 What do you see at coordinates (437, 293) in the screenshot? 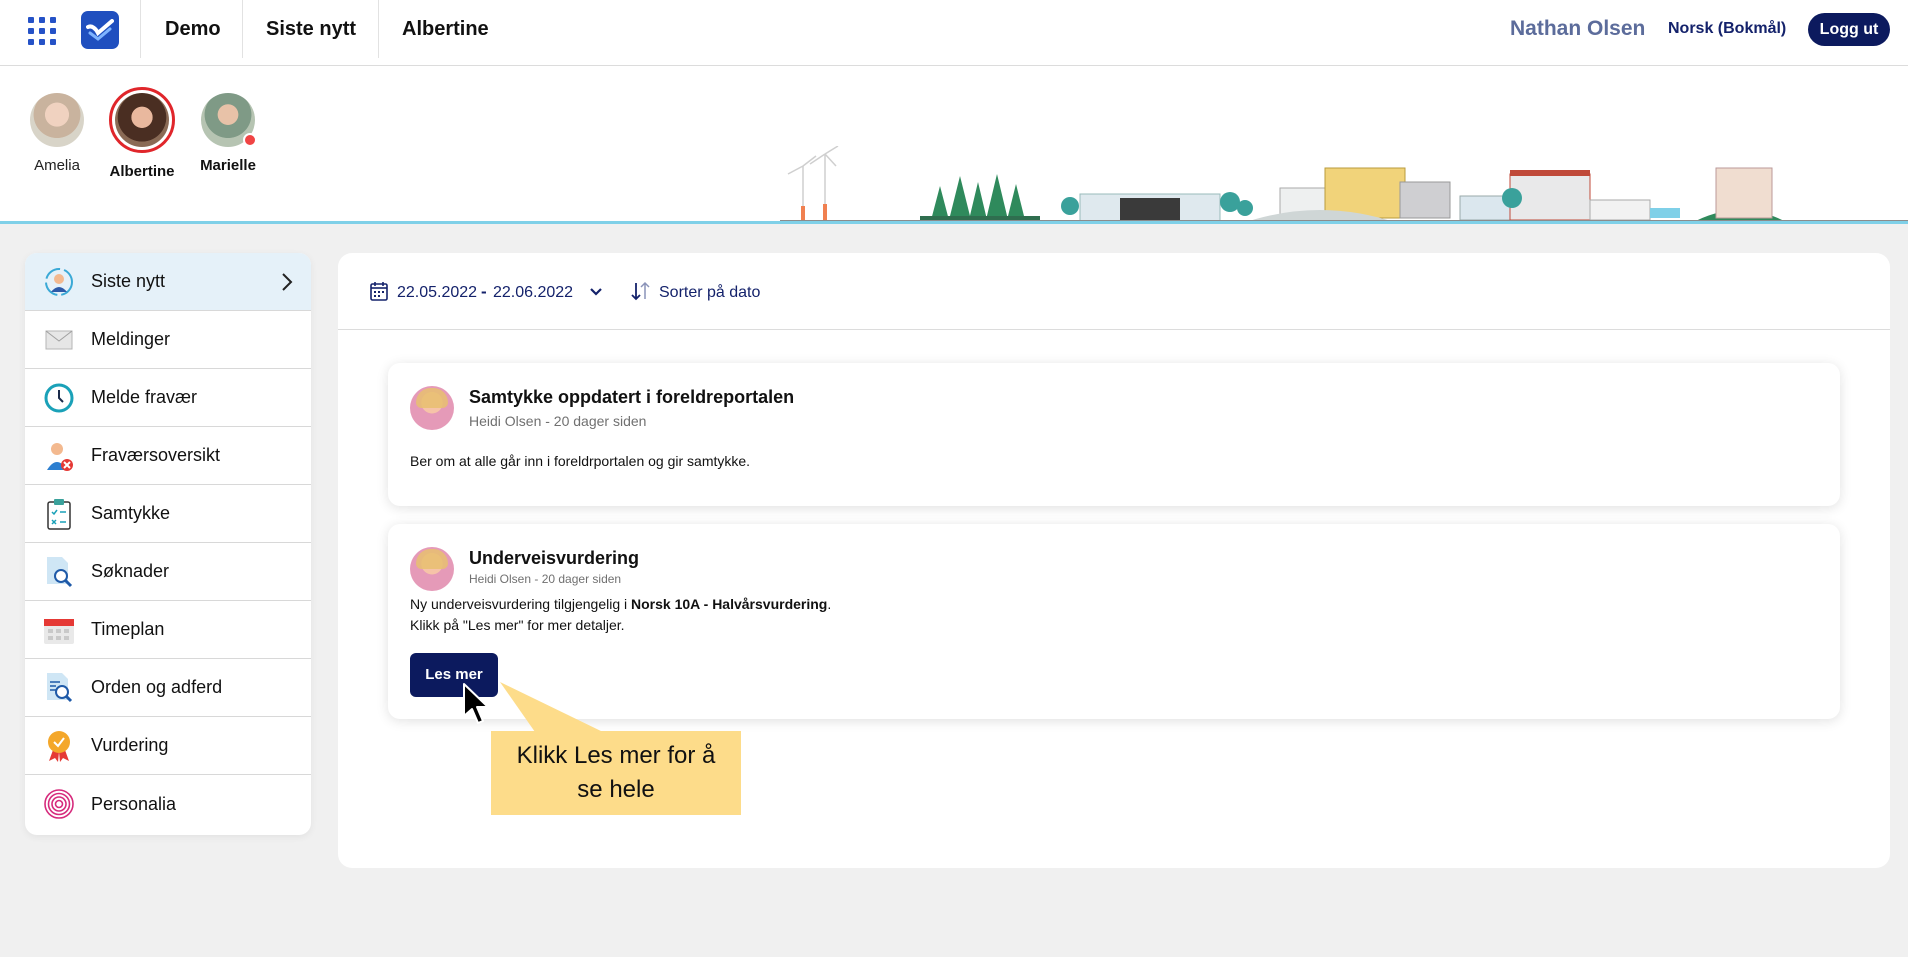
I see `date-from: 22.05.2022` at bounding box center [437, 293].